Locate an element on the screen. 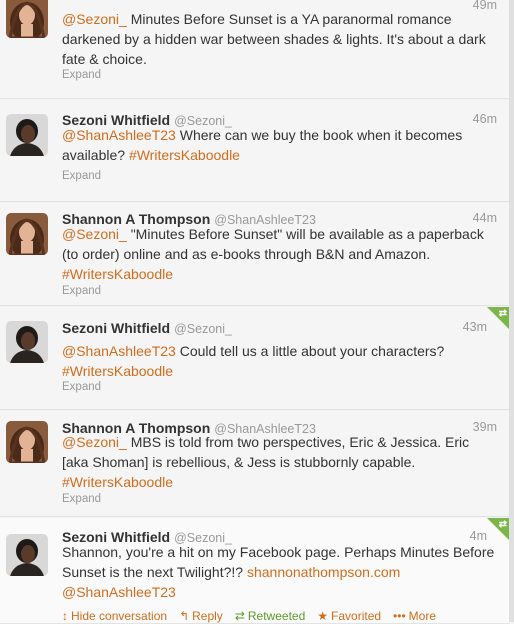 The height and width of the screenshot is (624, 514). tweet-timestamp: 44m is located at coordinates (485, 218).